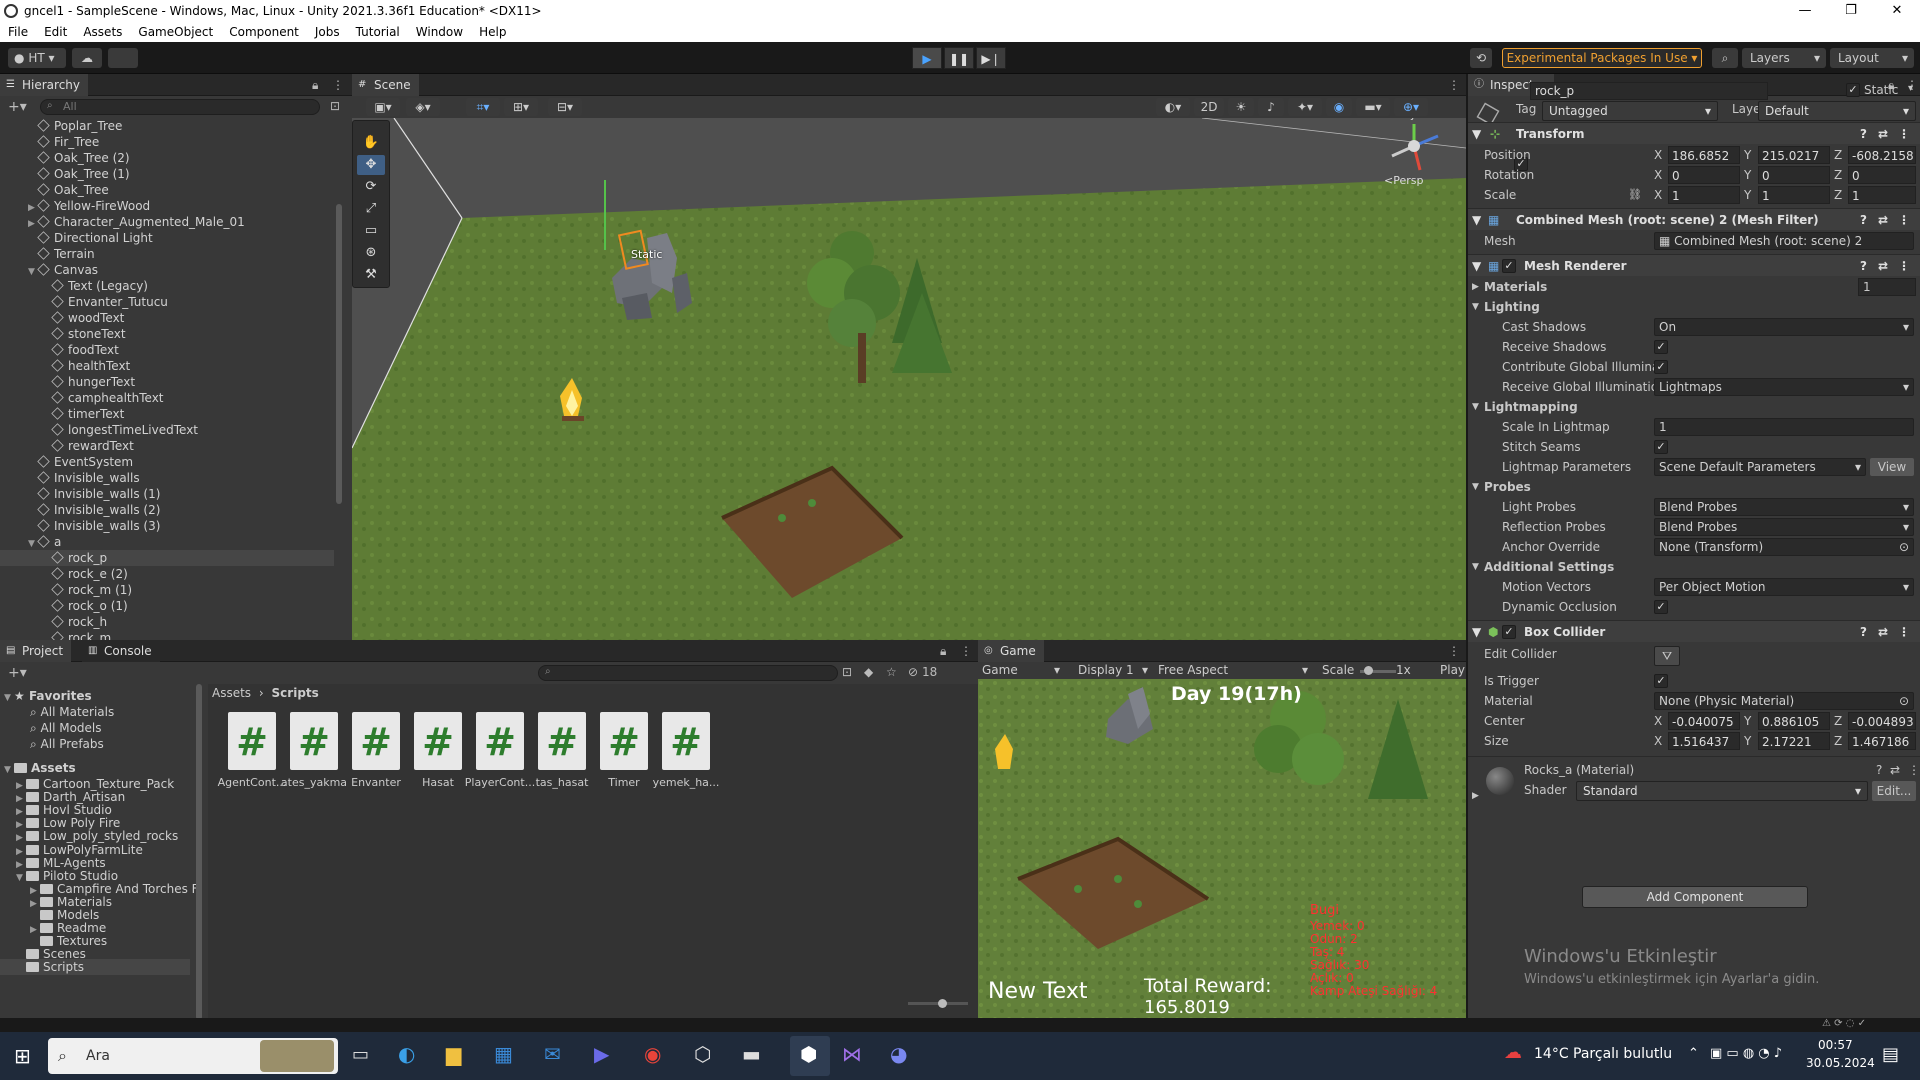 This screenshot has height=1080, width=1920. What do you see at coordinates (1241, 107) in the screenshot?
I see `lighting-toggle-icon: ☀` at bounding box center [1241, 107].